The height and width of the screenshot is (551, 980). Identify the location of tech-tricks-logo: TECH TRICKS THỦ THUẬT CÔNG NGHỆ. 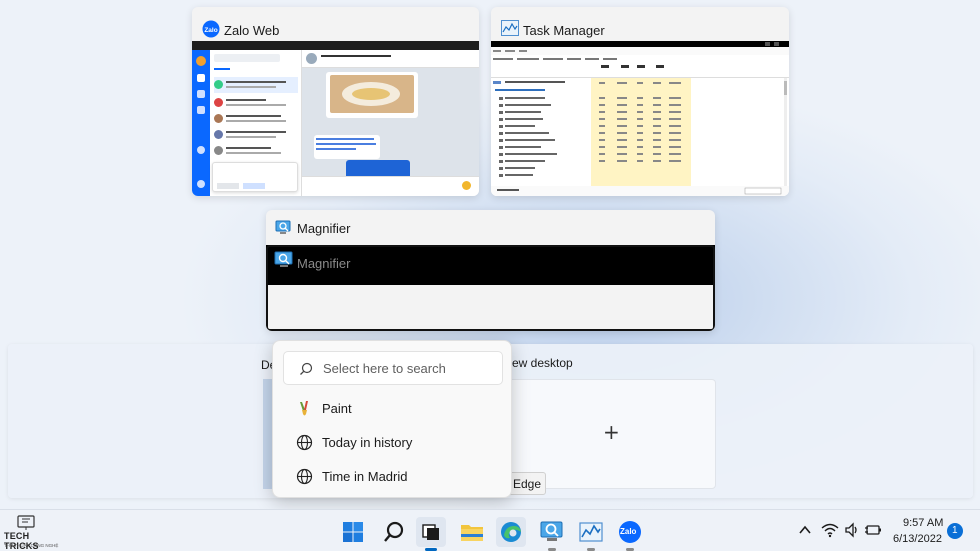
(31, 532).